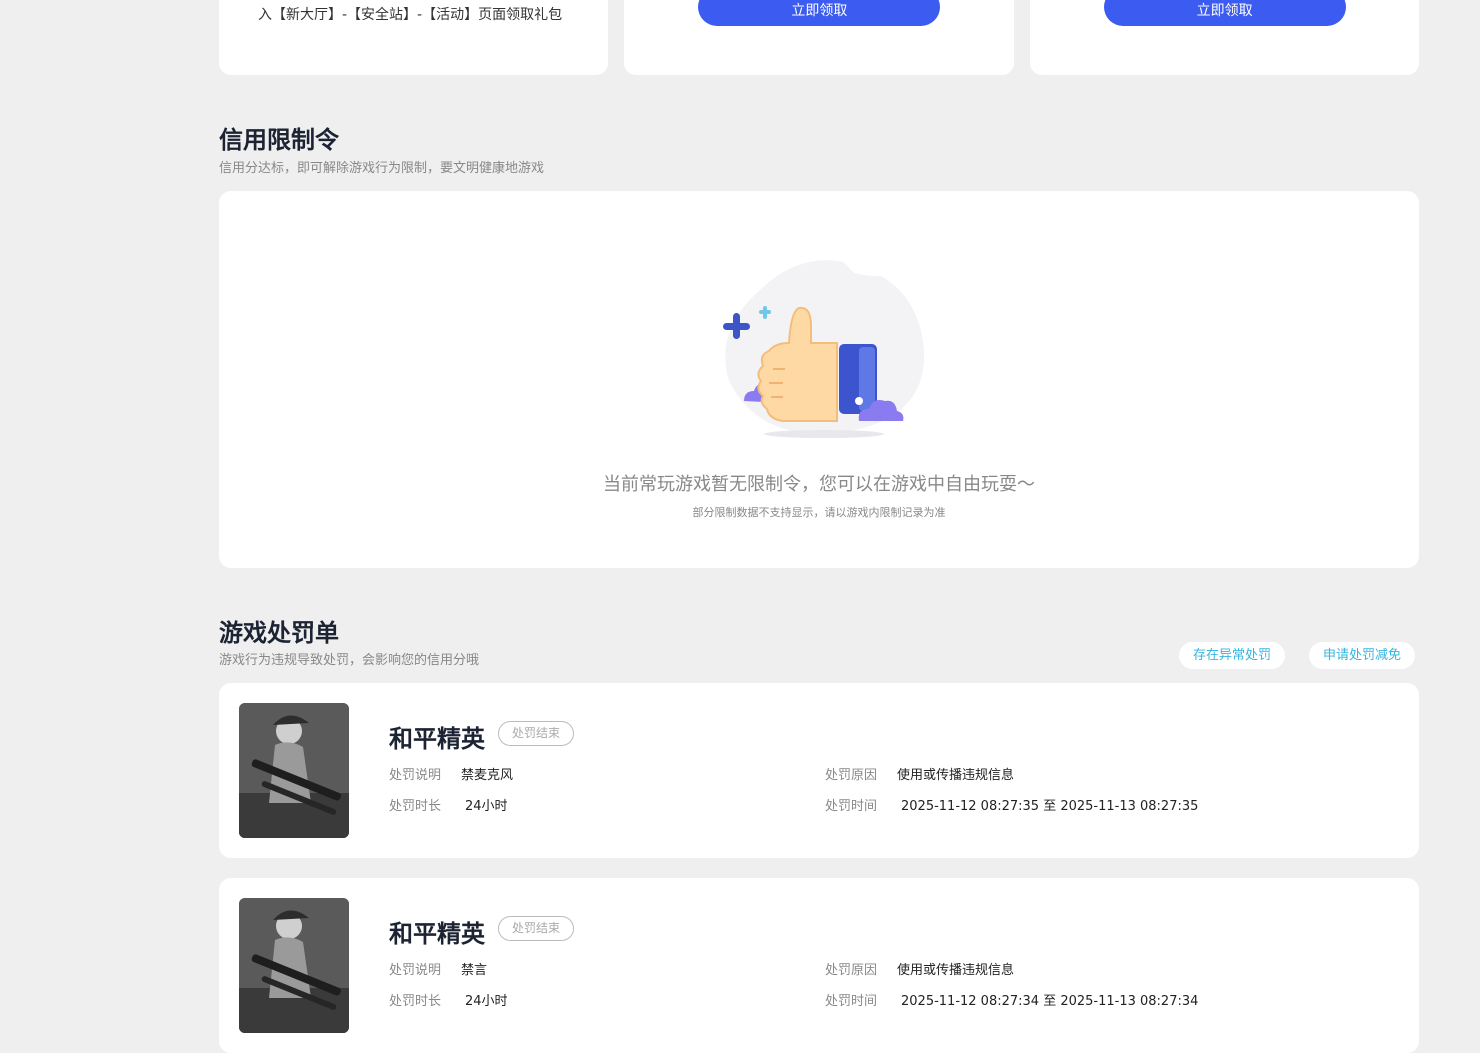 This screenshot has height=1053, width=1480. Describe the element at coordinates (279, 633) in the screenshot. I see `penalty-section-title: 游戏处罚单` at that location.